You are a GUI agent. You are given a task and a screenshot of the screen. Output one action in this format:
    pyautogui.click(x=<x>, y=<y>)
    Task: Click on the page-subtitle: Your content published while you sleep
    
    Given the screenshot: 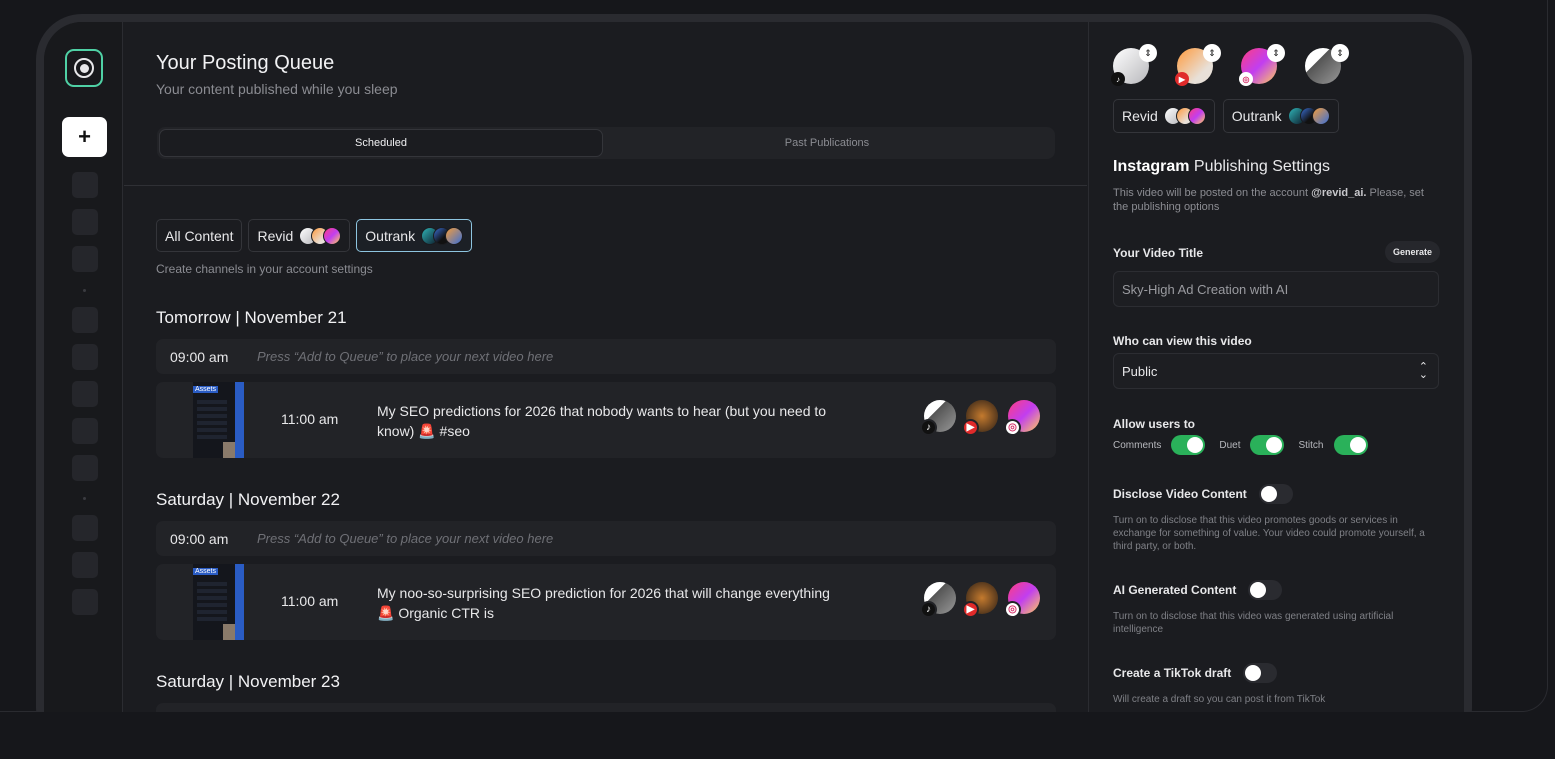 What is the action you would take?
    pyautogui.click(x=277, y=89)
    